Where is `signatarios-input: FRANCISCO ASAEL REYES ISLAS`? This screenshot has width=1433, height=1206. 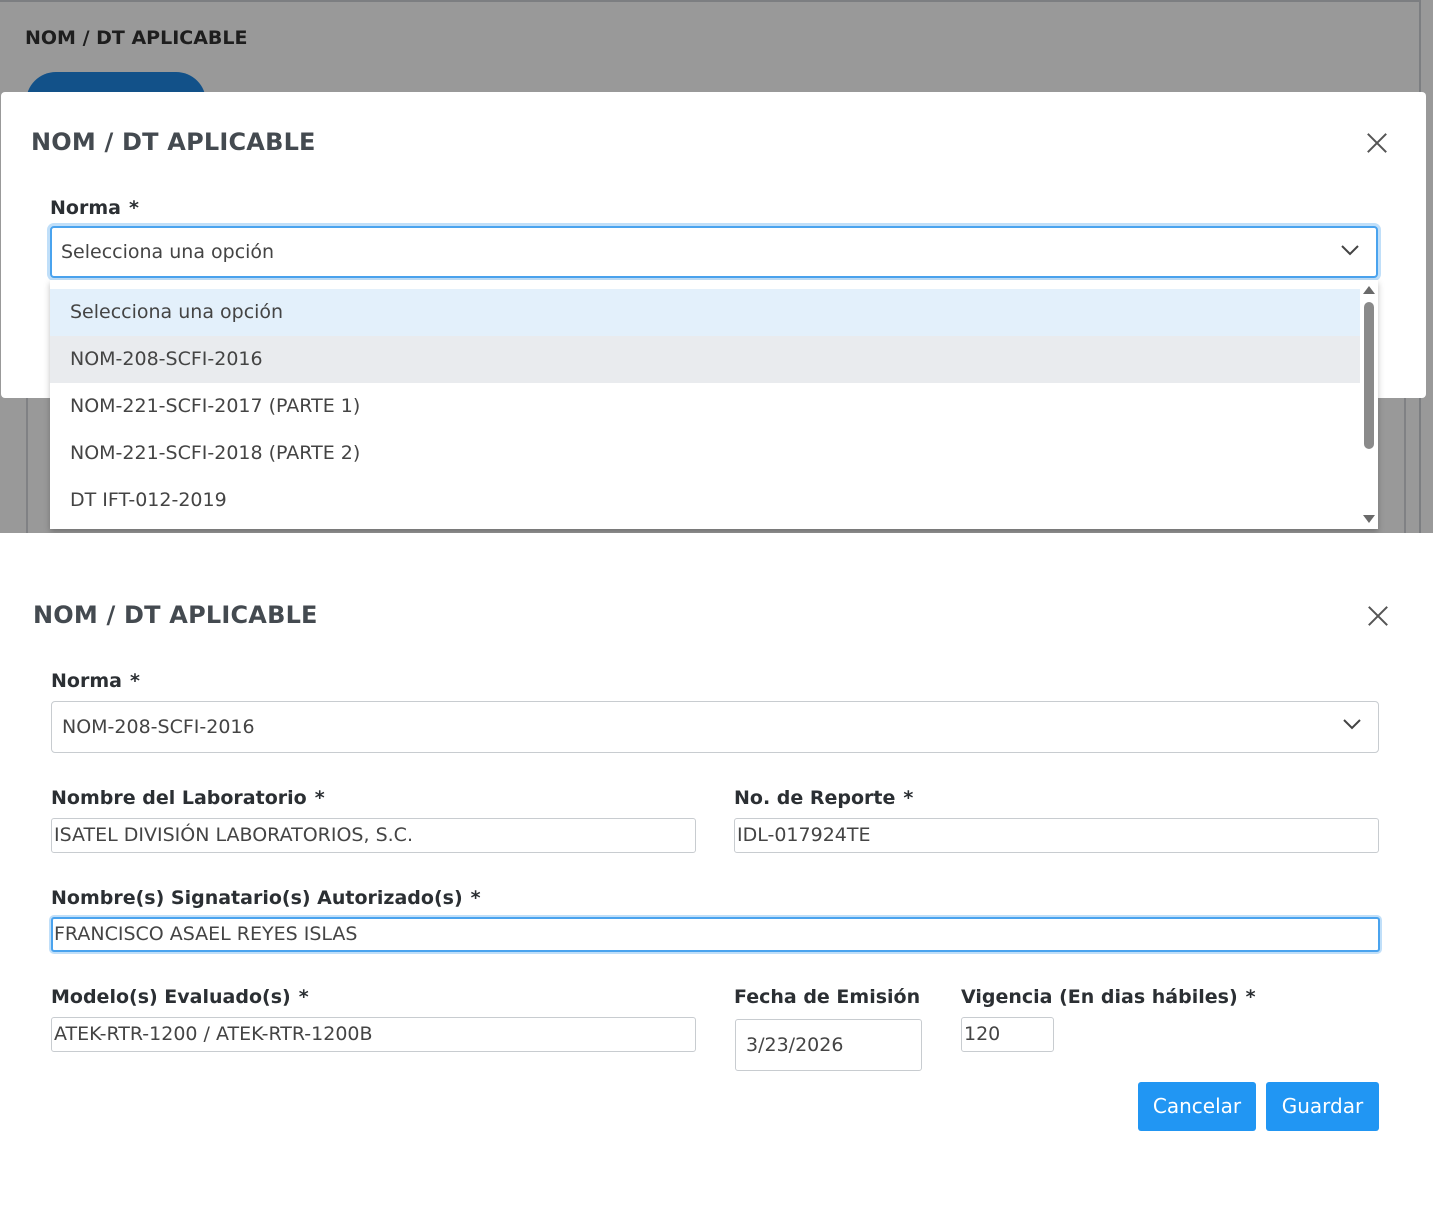
signatarios-input: FRANCISCO ASAEL REYES ISLAS is located at coordinates (715, 934).